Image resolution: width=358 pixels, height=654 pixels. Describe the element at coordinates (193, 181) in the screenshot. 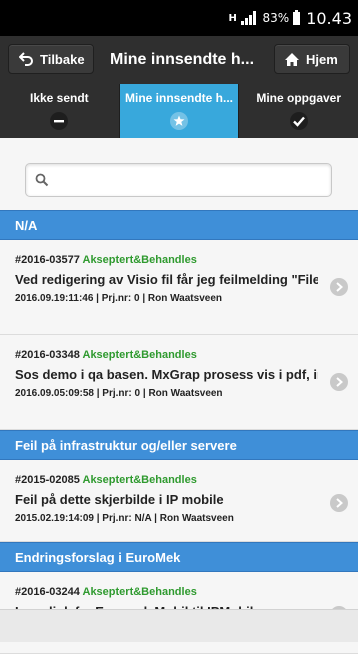

I see `search-input` at that location.